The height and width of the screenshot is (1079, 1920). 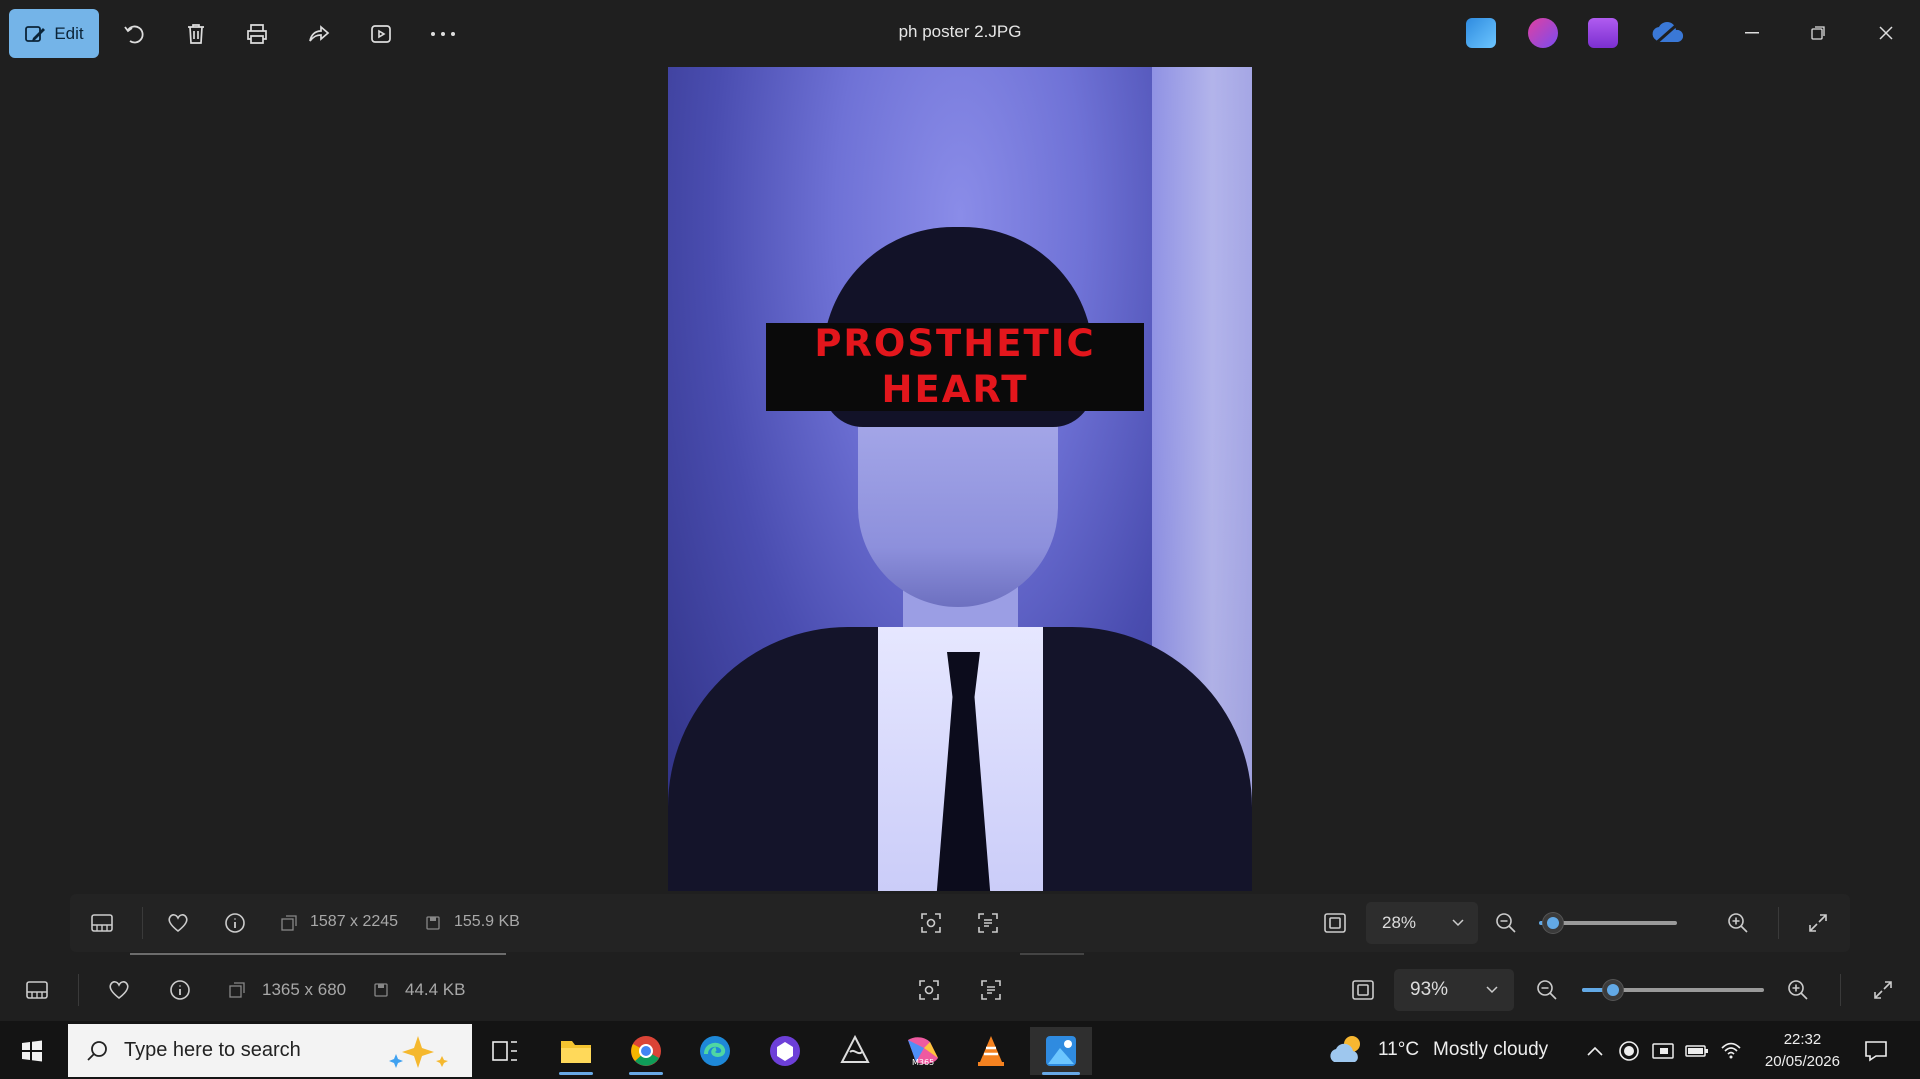 I want to click on zoom-level-dropdown: 28%, so click(x=1422, y=923).